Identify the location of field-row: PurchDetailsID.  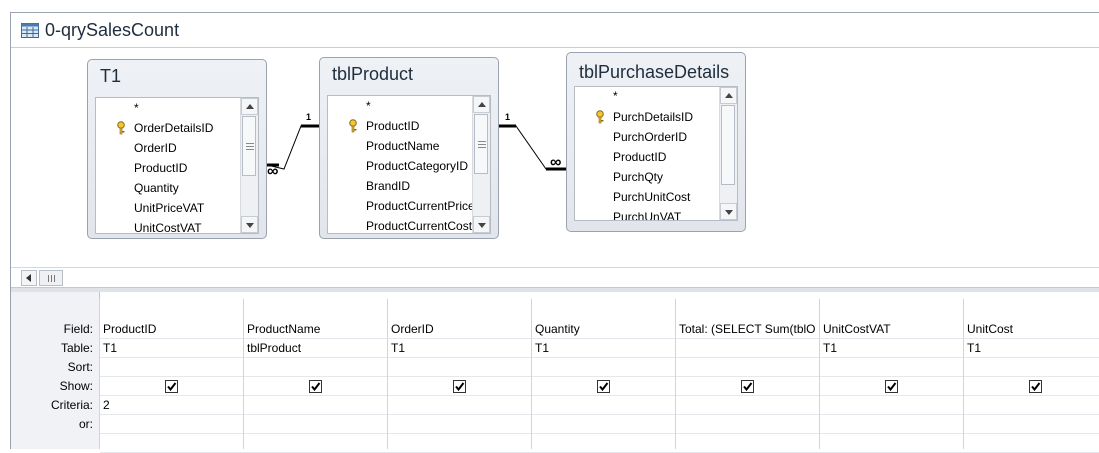
(645, 117).